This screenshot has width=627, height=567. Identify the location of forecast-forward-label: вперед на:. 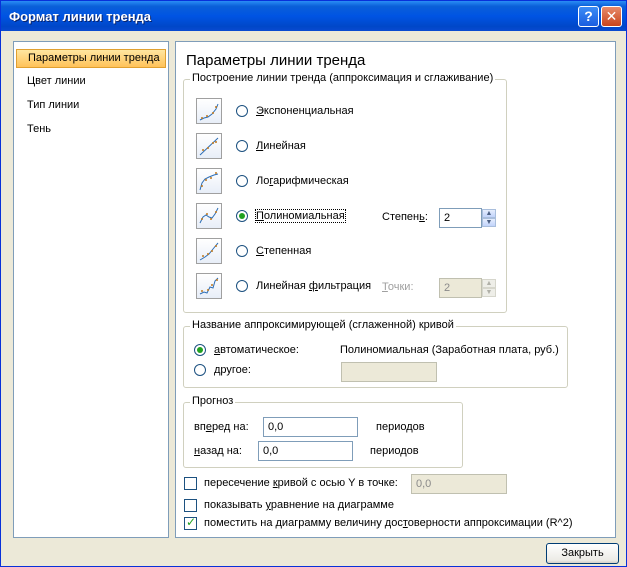
(221, 427).